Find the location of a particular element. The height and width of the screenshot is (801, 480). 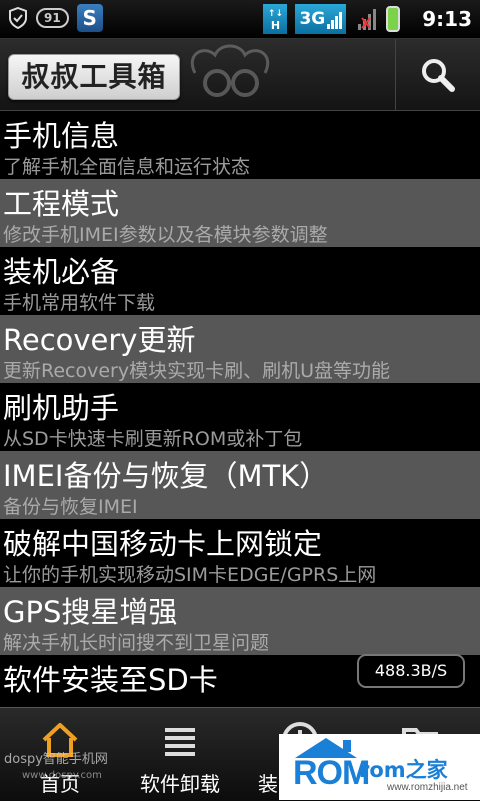

menu-item-title: IMEI备份与恢复（MTK） is located at coordinates (166, 476).